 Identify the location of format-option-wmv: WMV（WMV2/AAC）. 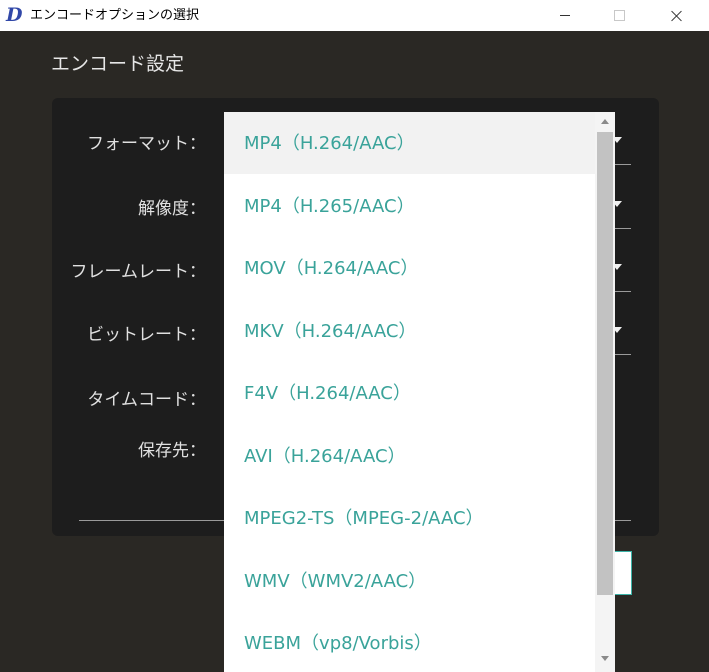
(409, 581).